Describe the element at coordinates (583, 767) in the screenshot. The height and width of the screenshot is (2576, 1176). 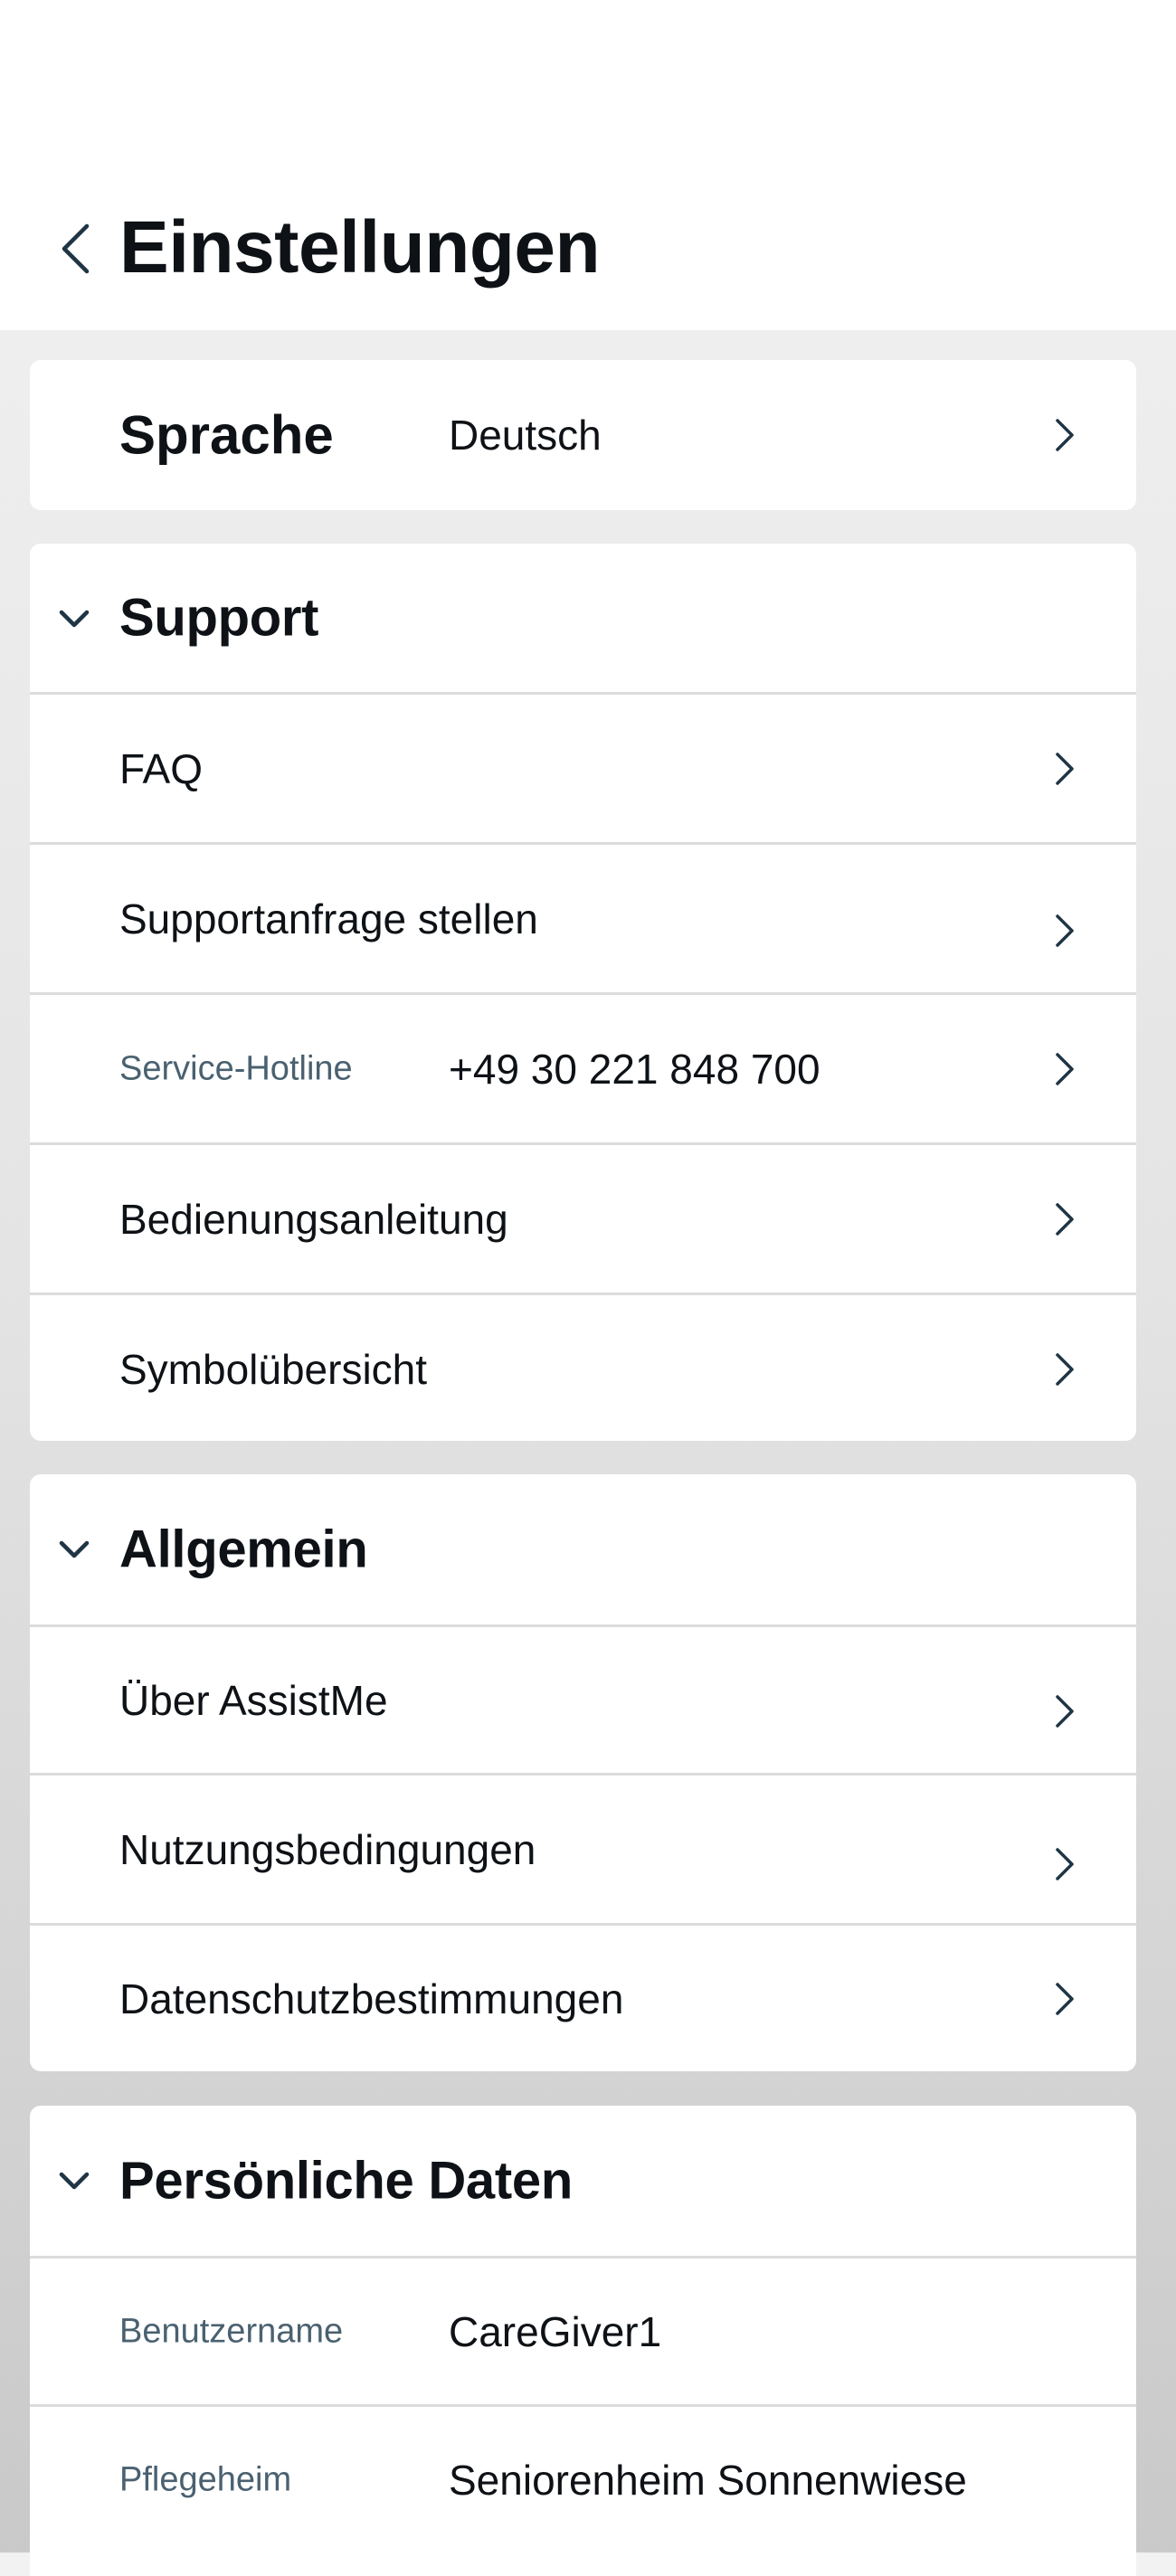
I see `faq-row: FAQ` at that location.